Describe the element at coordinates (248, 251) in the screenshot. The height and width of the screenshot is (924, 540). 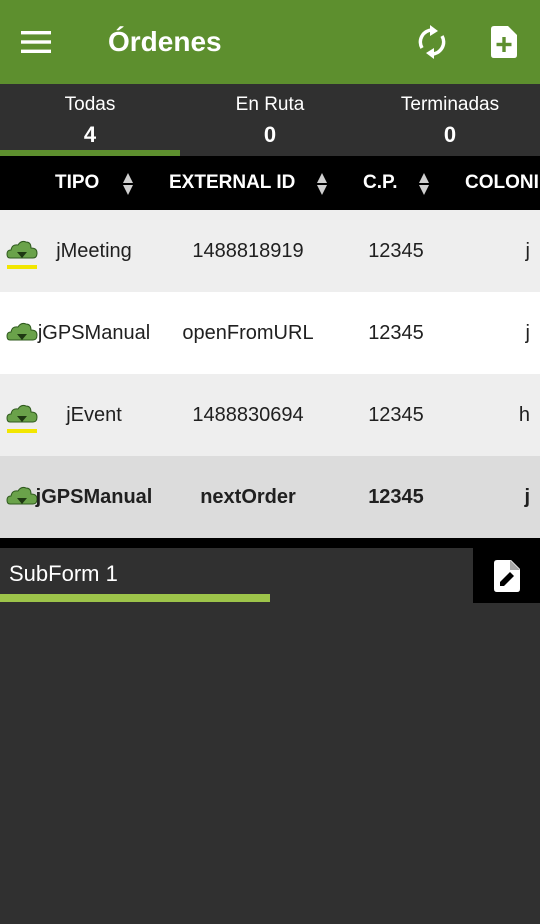
I see `cell-external-id: 1488818919` at that location.